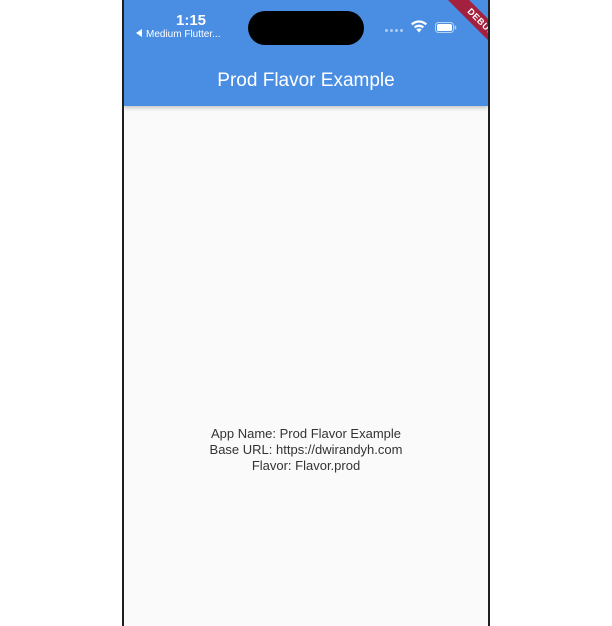 This screenshot has width=612, height=626. What do you see at coordinates (191, 20) in the screenshot?
I see `status-time: 1:15` at bounding box center [191, 20].